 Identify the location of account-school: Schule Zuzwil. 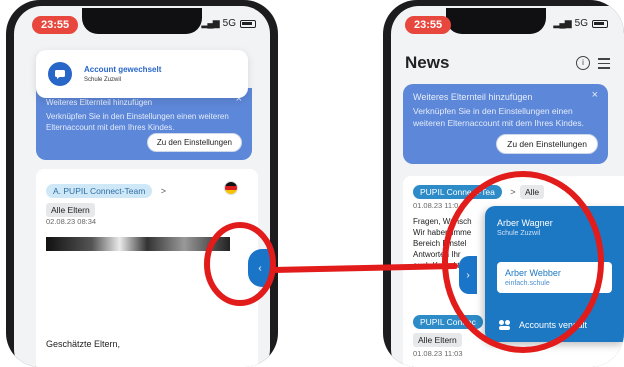
(519, 233).